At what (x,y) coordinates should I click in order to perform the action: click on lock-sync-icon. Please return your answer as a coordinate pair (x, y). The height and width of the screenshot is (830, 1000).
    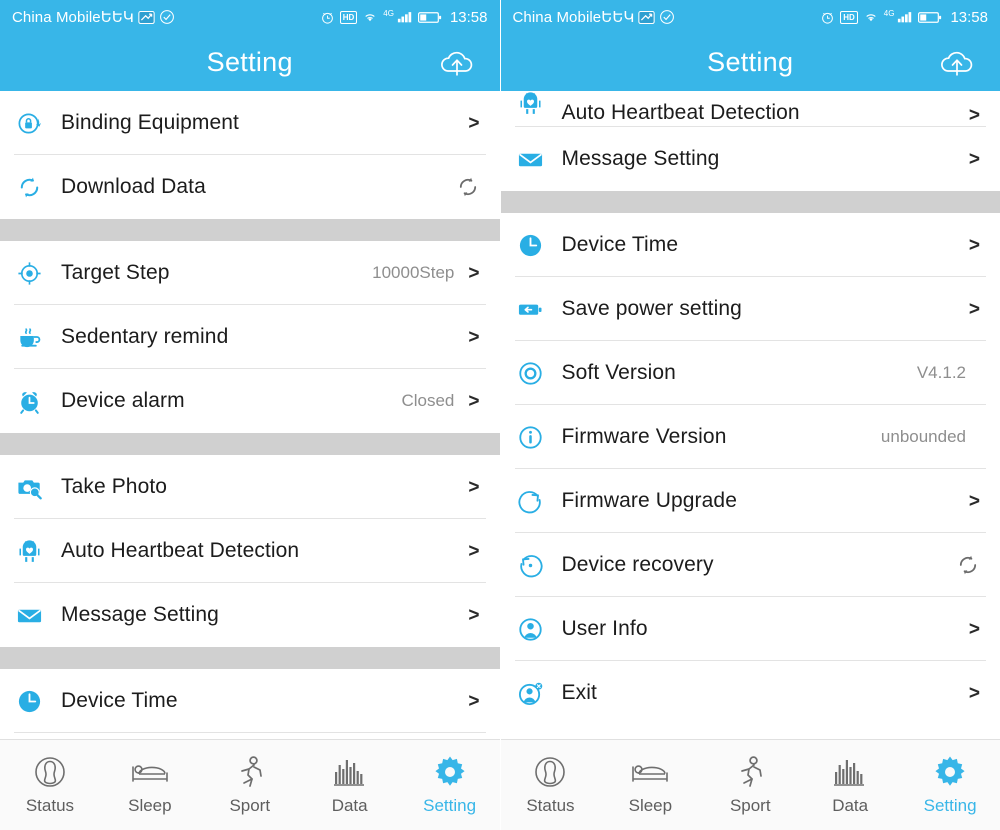
    Looking at the image, I should click on (34, 123).